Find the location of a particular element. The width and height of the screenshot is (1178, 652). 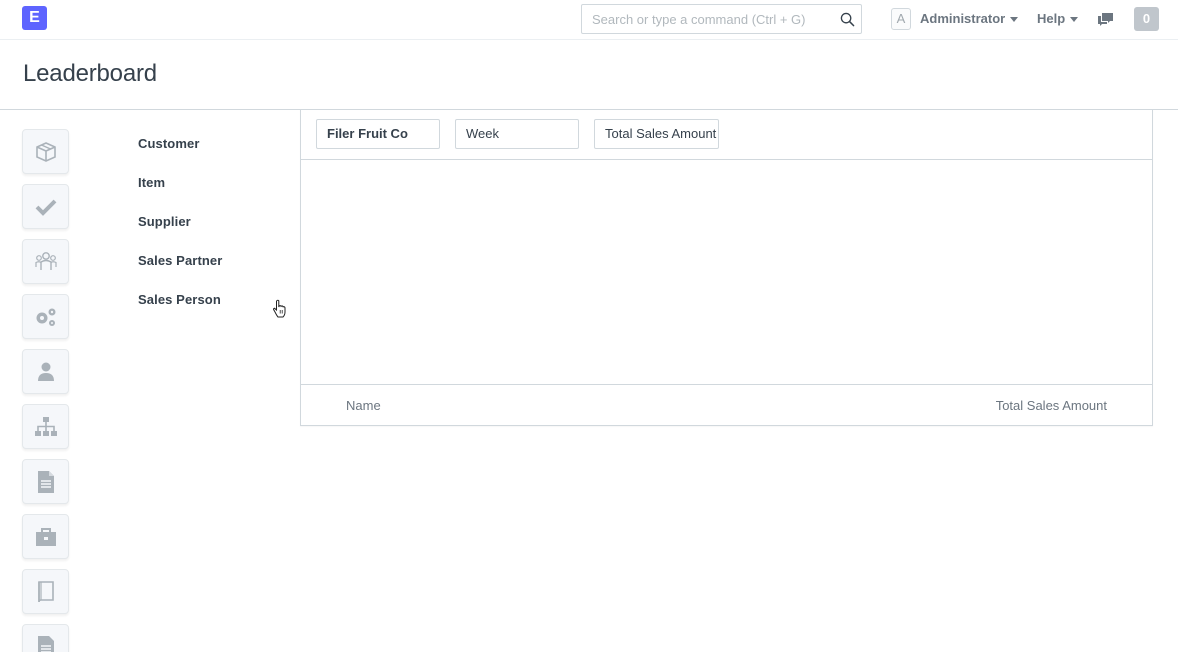

company-filter: Filer Fruit Co is located at coordinates (378, 134).